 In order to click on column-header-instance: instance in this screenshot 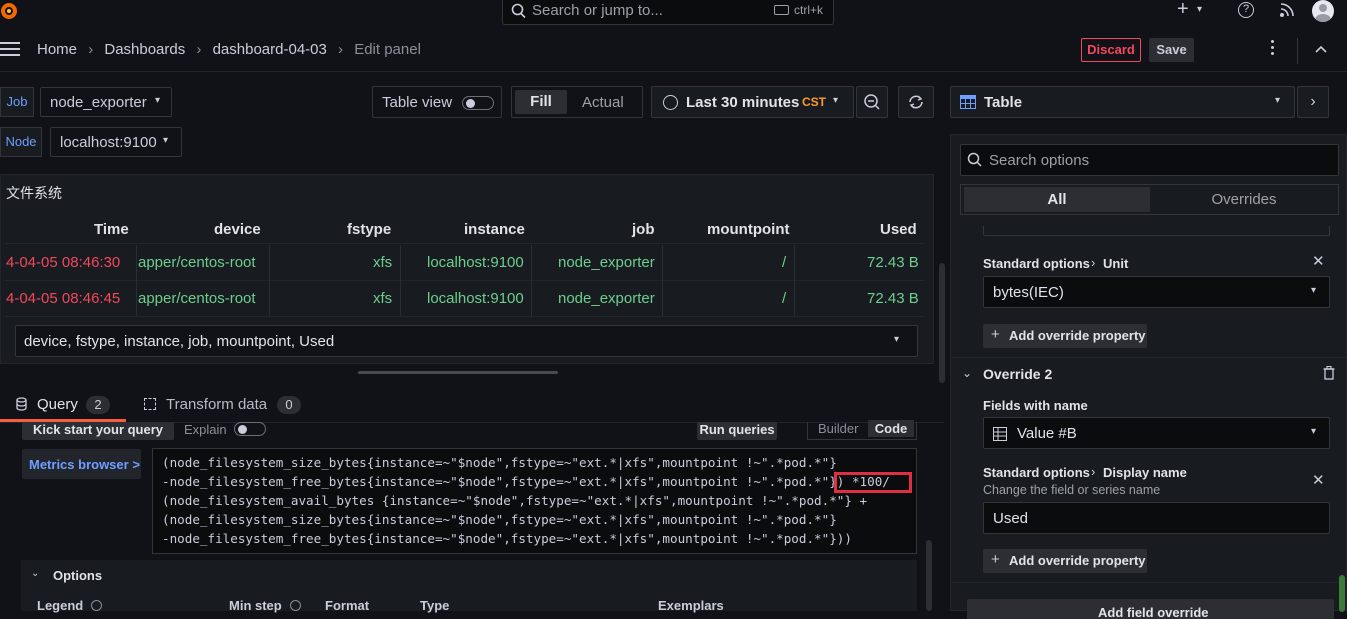, I will do `click(494, 229)`.